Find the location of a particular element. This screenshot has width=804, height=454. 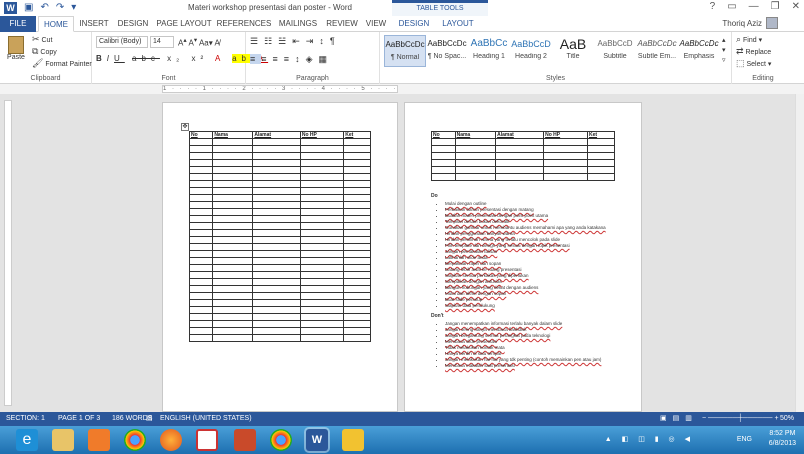

select-button: ⬚ Select ▾ is located at coordinates (753, 63).